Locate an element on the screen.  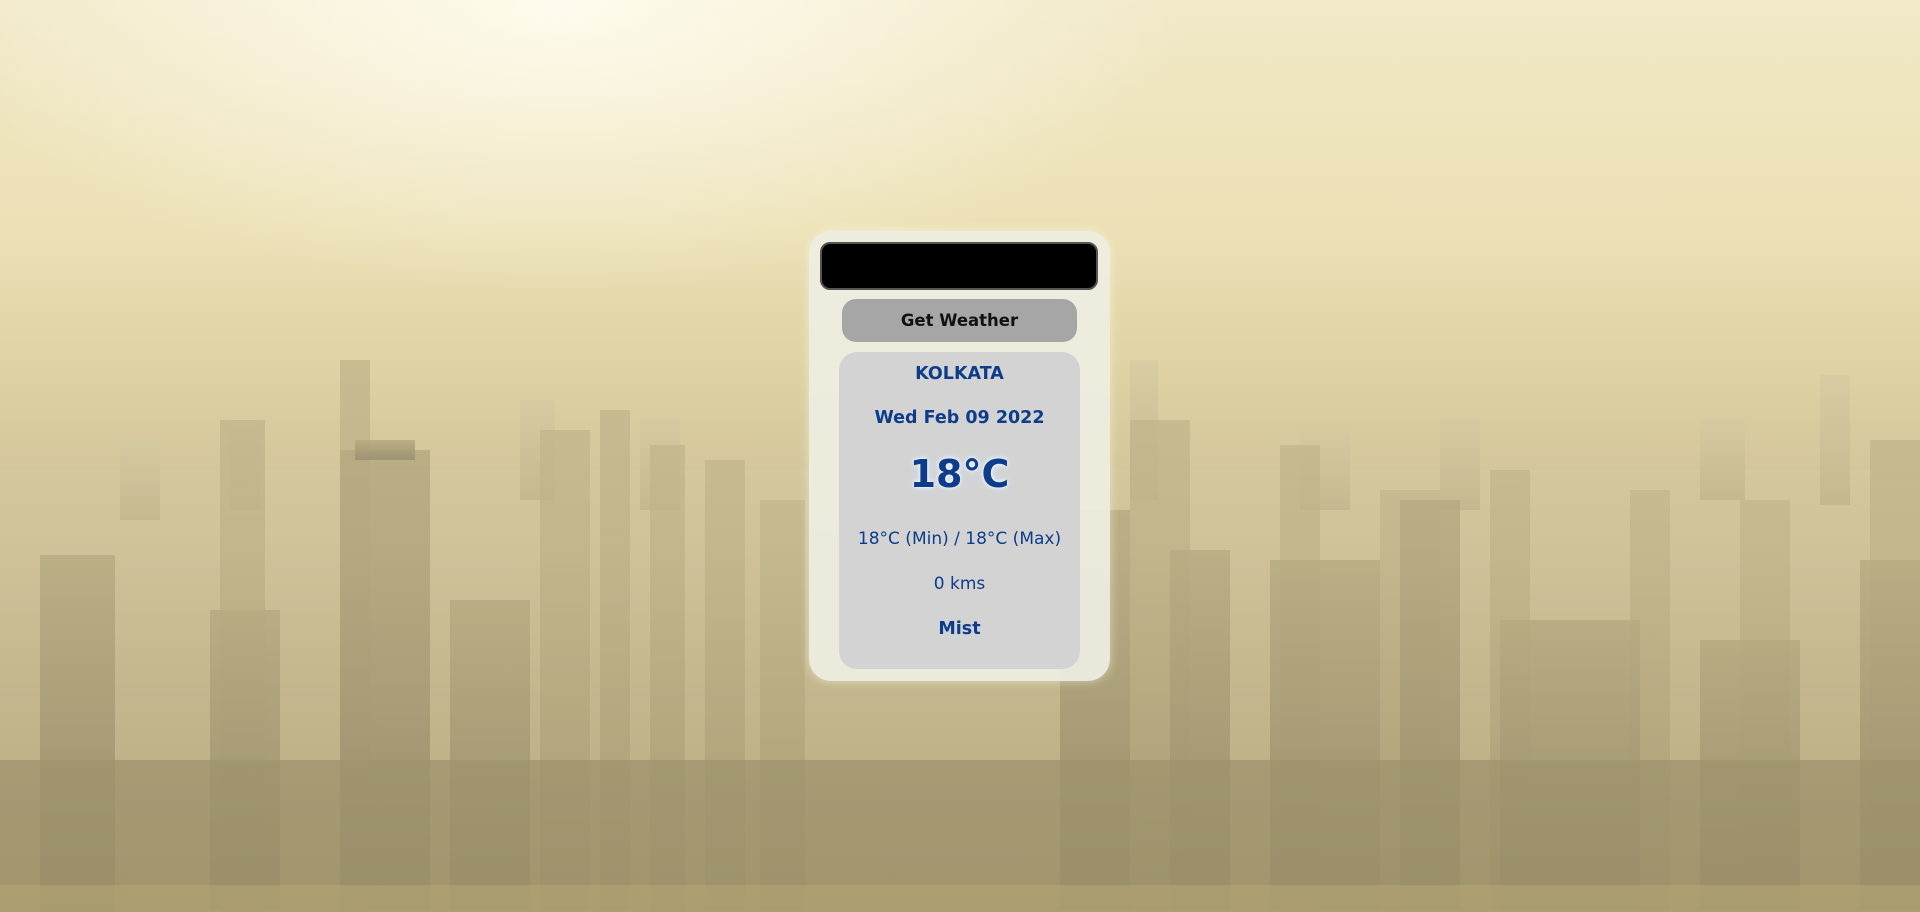
visibility: 0 kms is located at coordinates (959, 584).